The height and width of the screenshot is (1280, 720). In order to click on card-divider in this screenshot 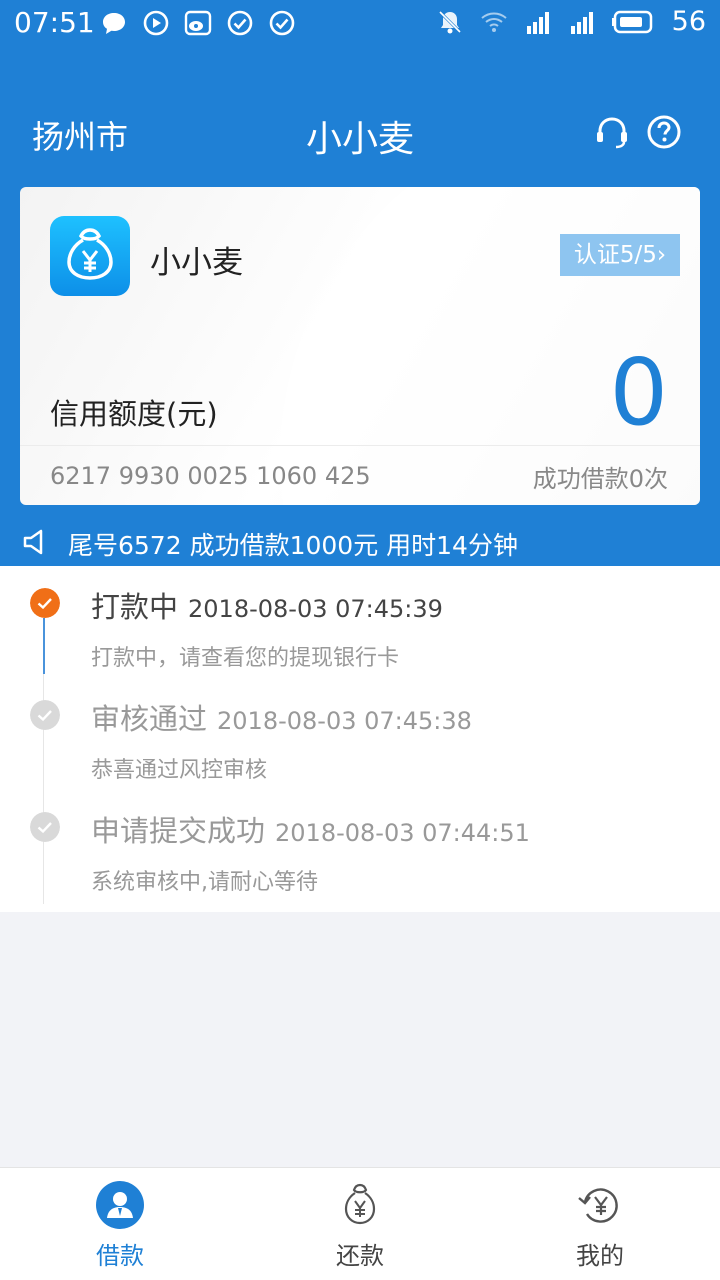, I will do `click(360, 445)`.